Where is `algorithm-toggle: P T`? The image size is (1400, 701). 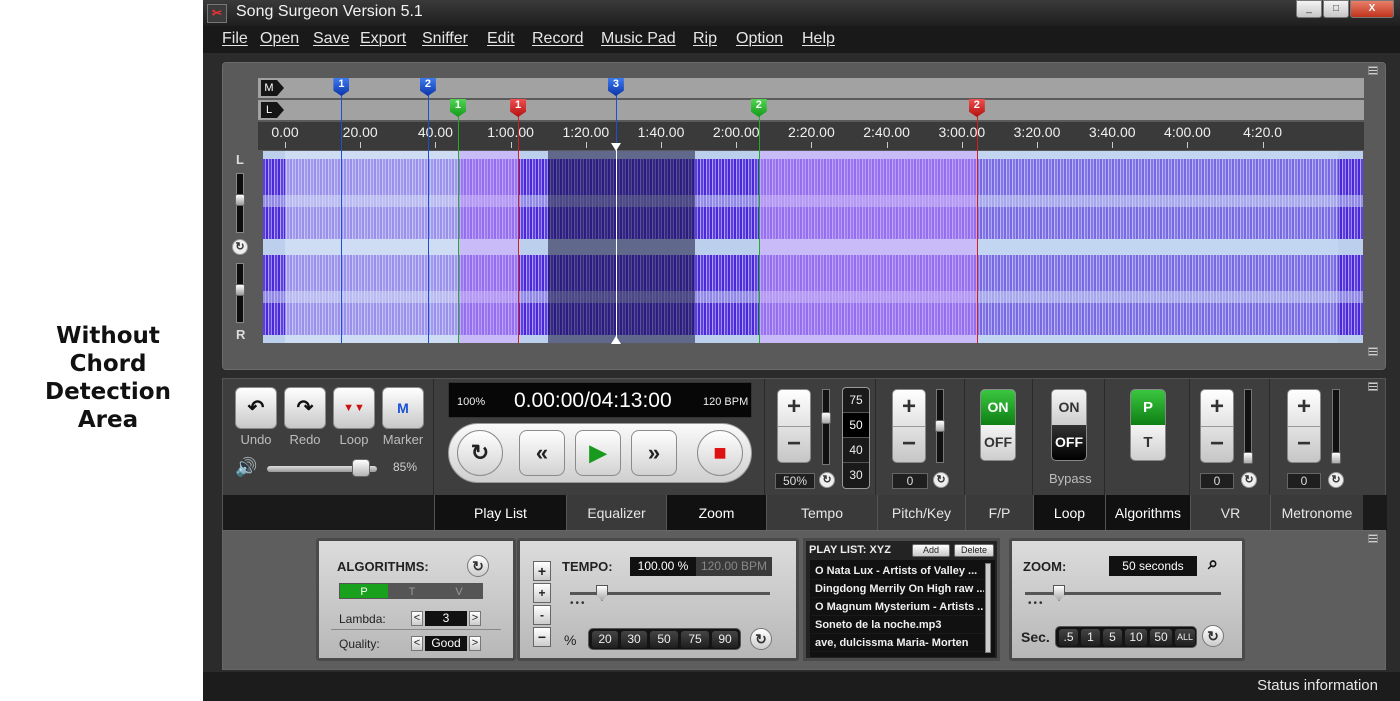 algorithm-toggle: P T is located at coordinates (1148, 425).